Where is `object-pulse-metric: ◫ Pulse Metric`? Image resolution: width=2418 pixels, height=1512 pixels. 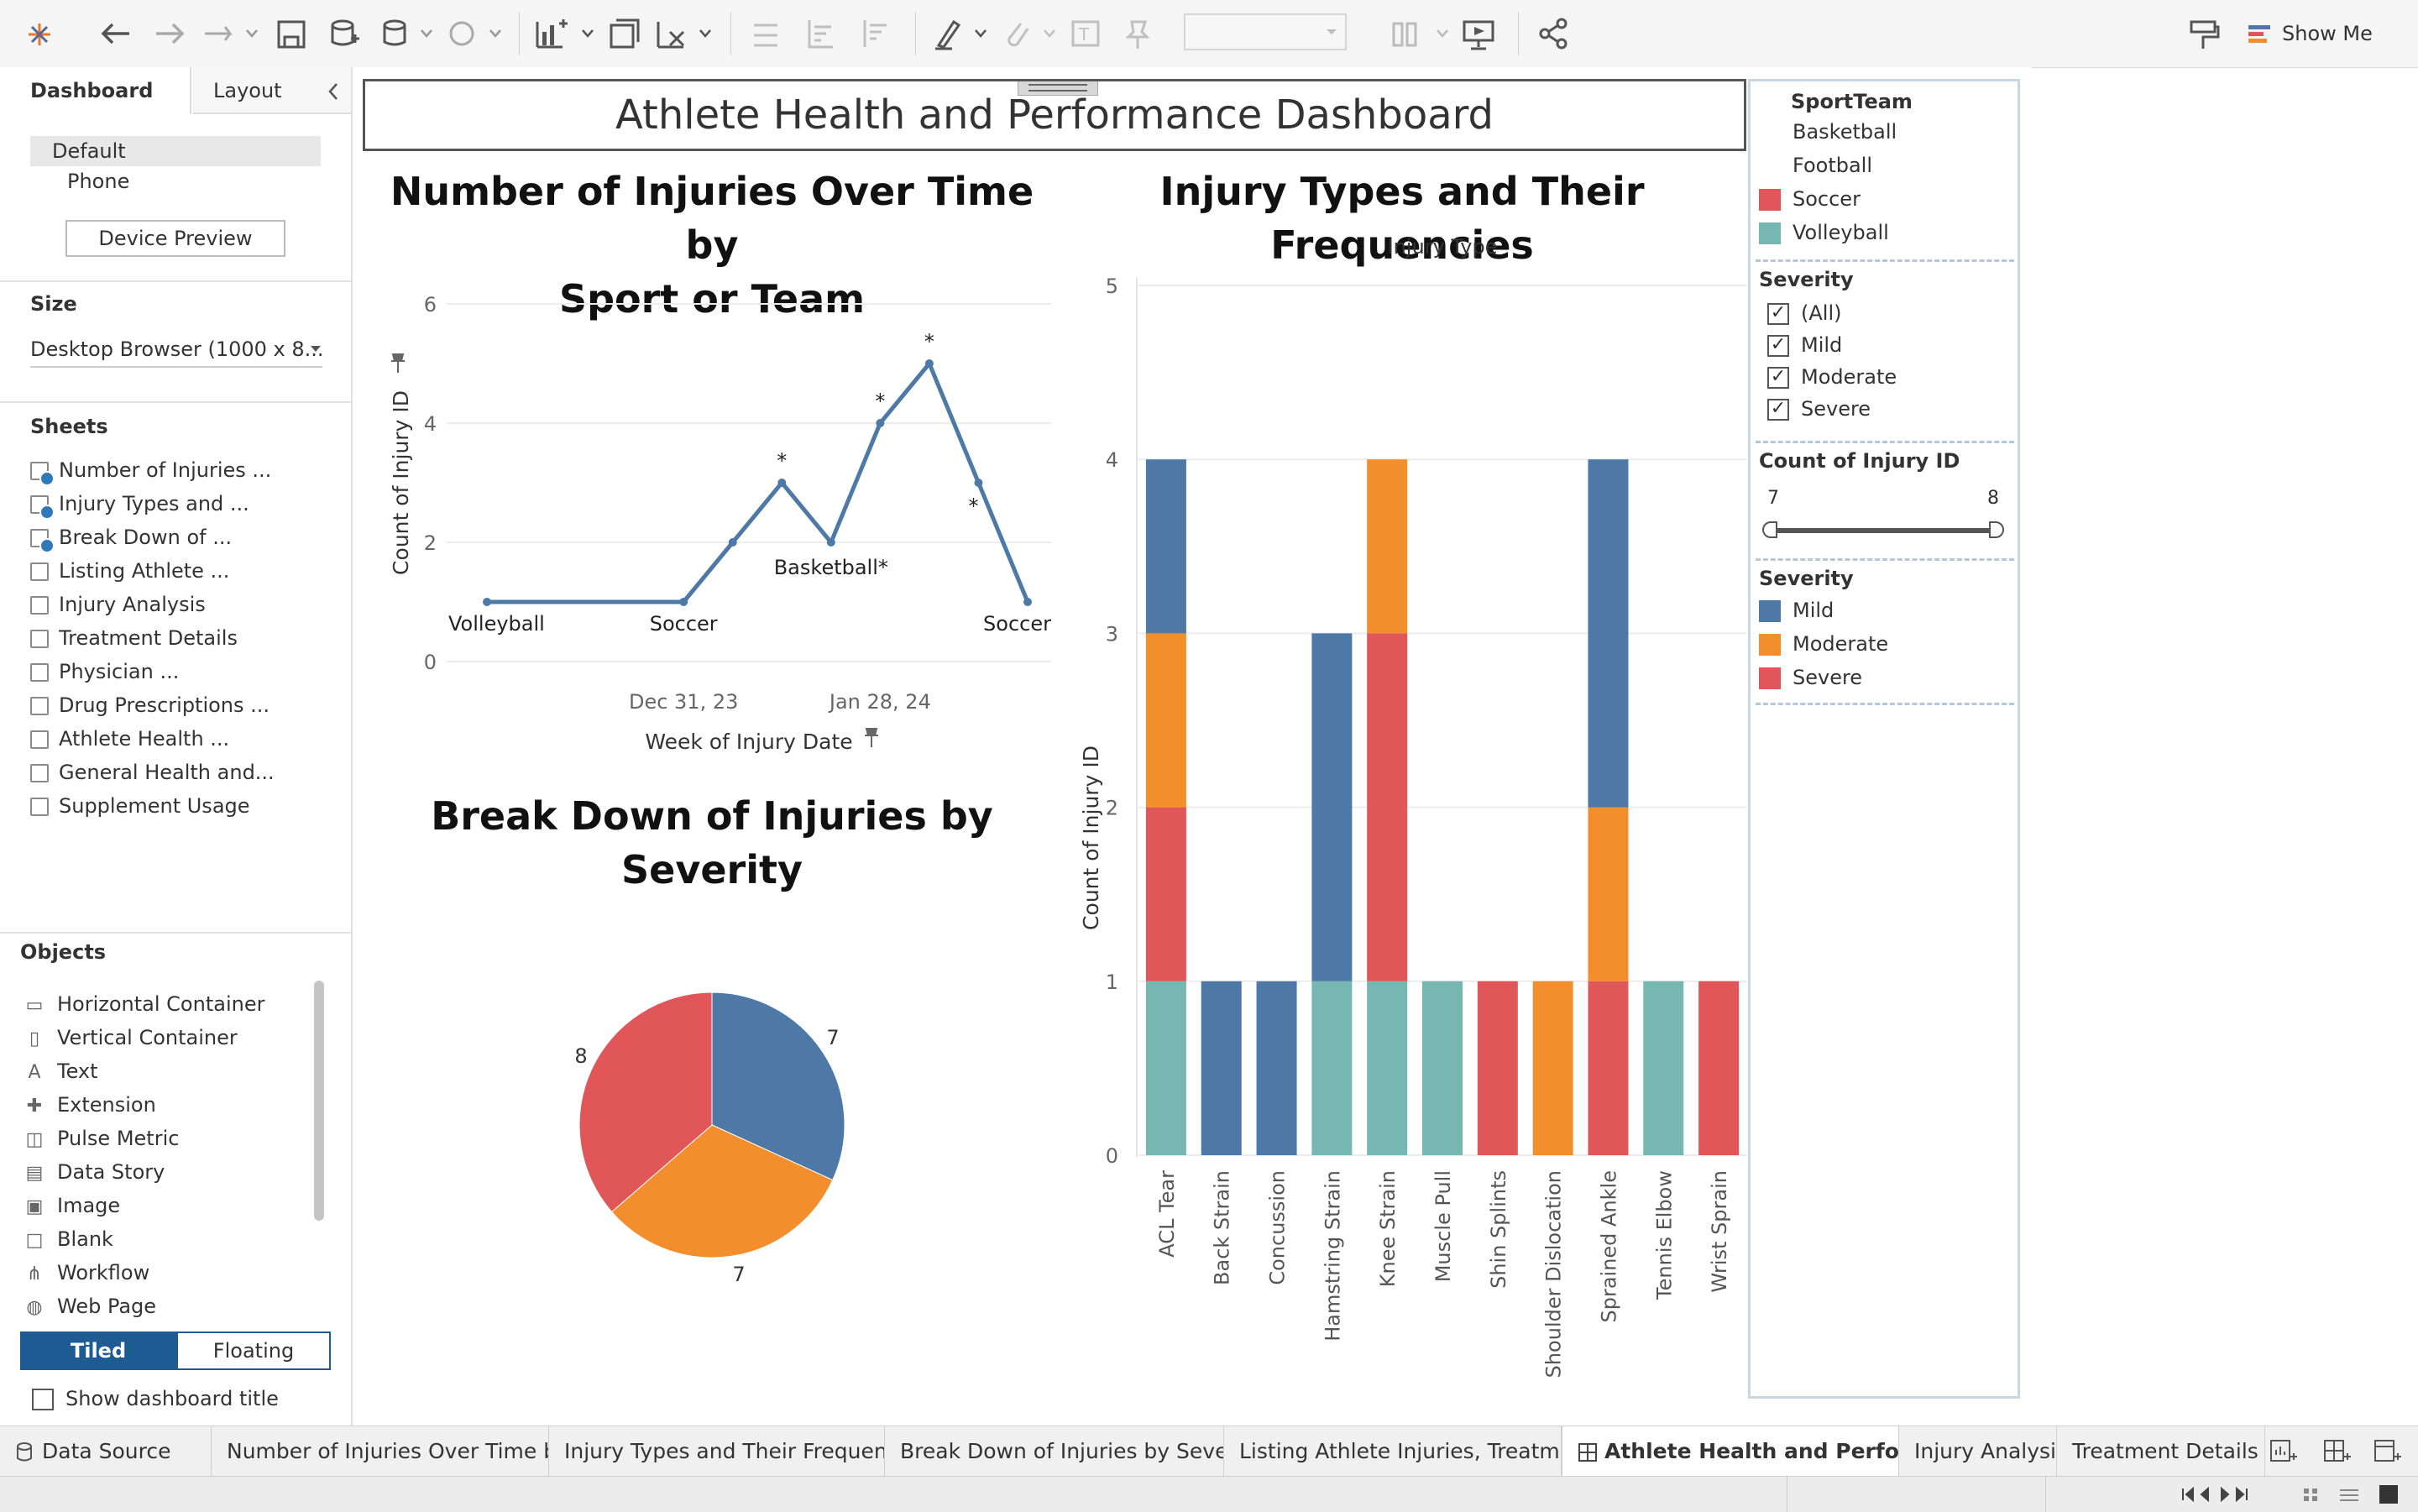 object-pulse-metric: ◫ Pulse Metric is located at coordinates (102, 1143).